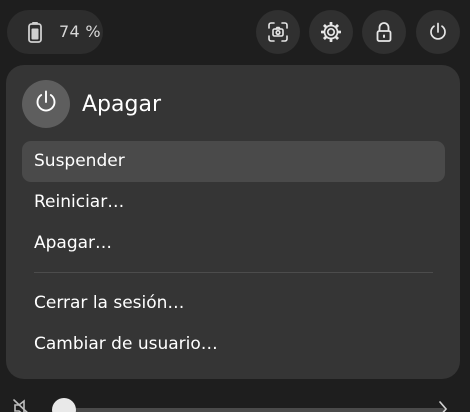  I want to click on power-menu-title: Apagar, so click(121, 104).